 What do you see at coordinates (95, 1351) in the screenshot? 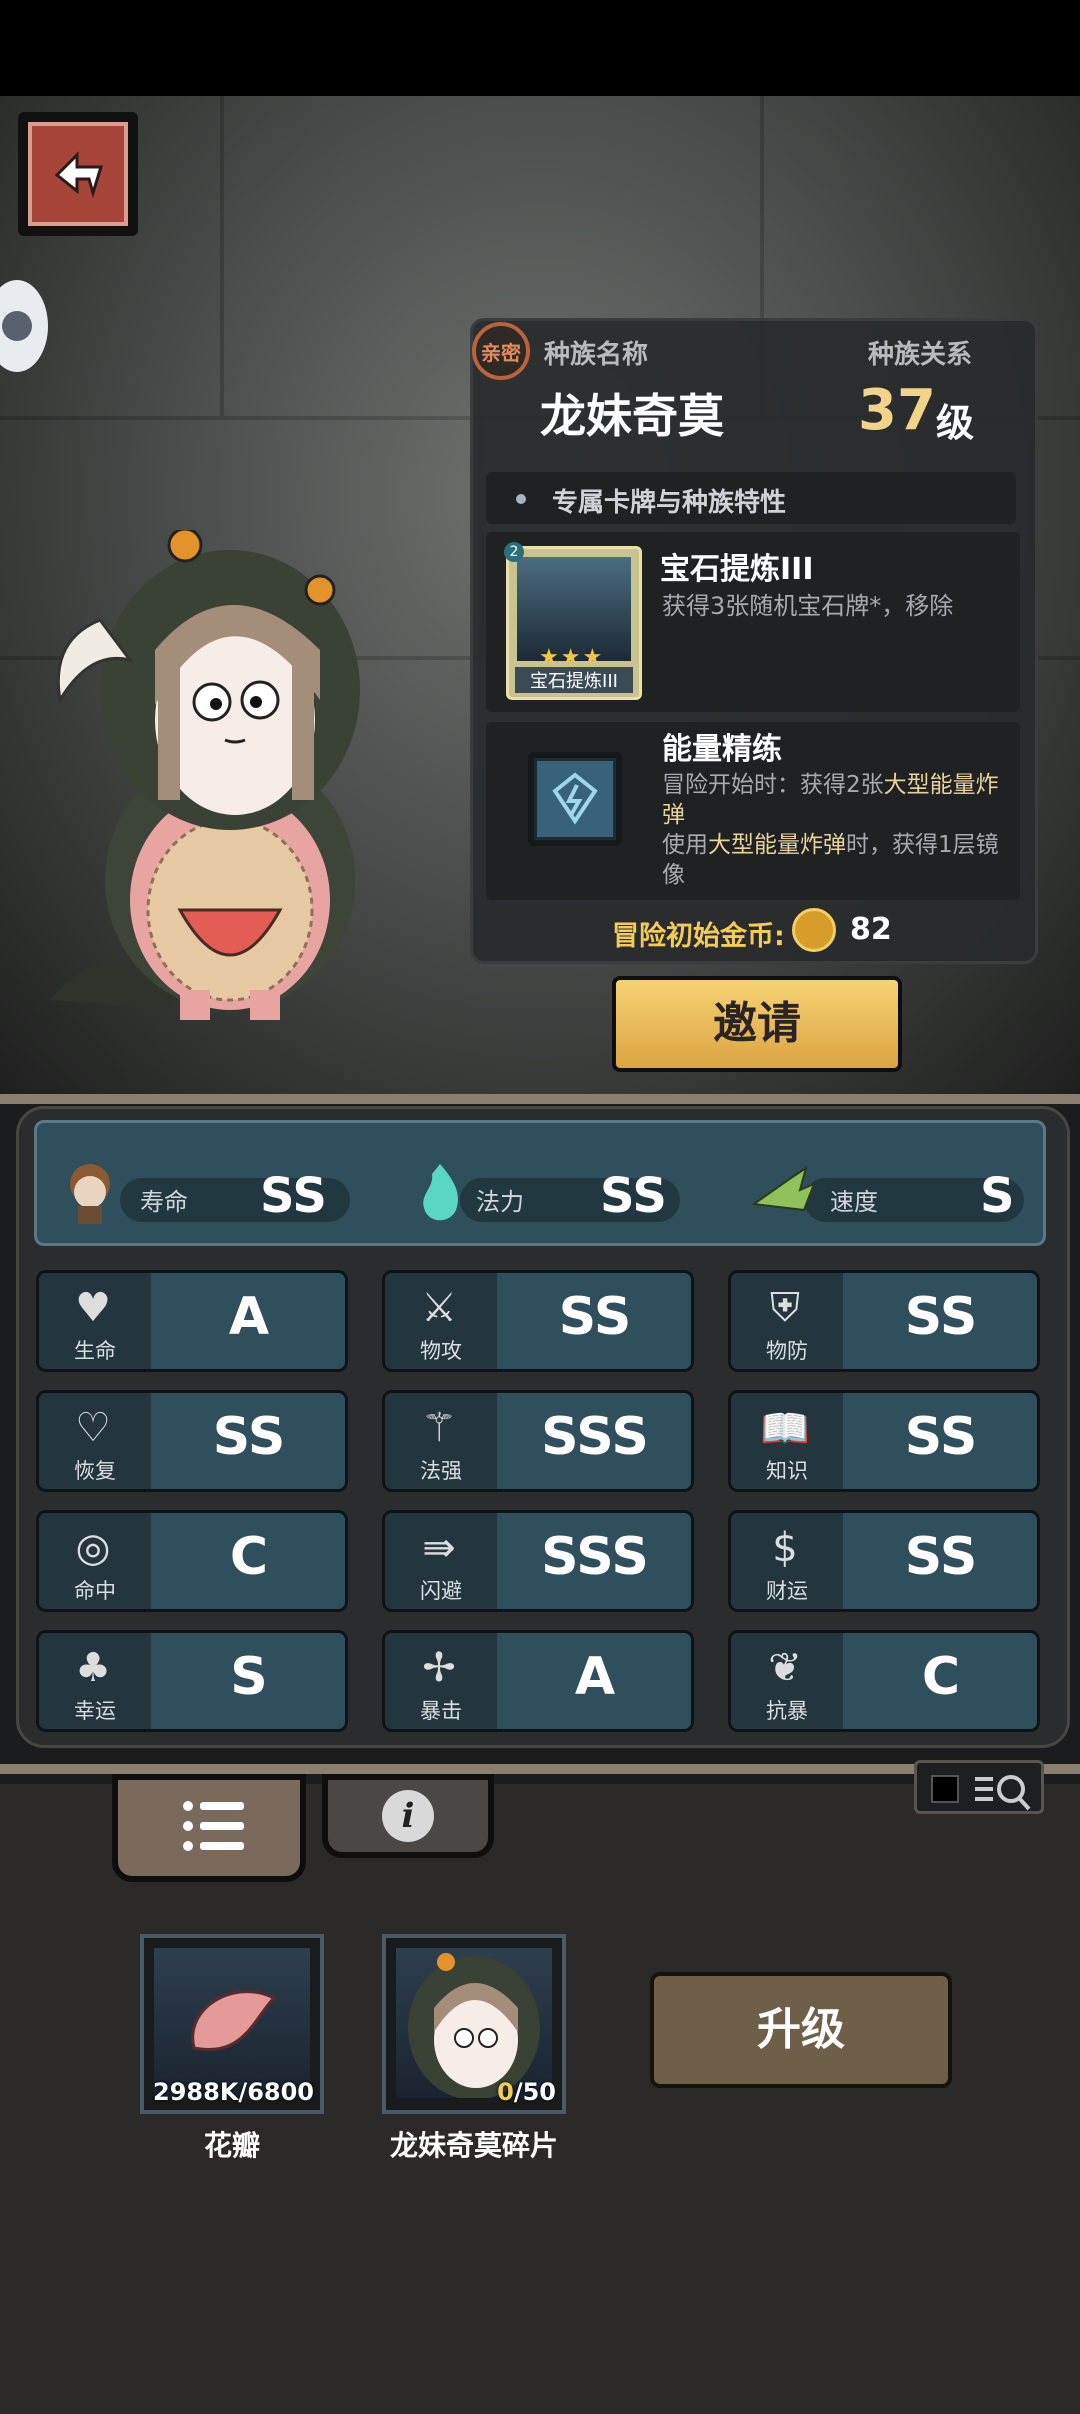
I see `stat-name: 生命` at bounding box center [95, 1351].